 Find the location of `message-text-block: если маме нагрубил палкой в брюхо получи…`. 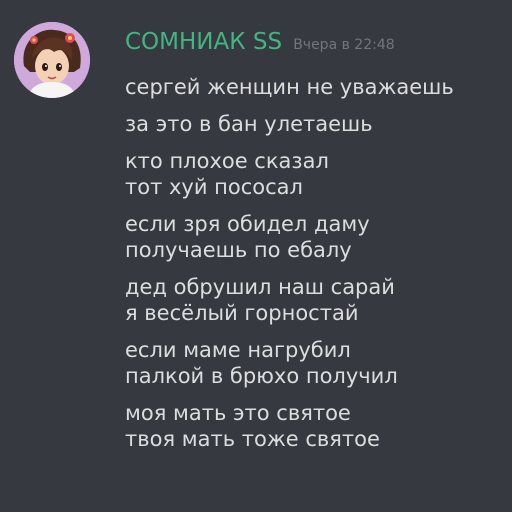

message-text-block: если маме нагрубил палкой в брюхо получи… is located at coordinates (315, 363).